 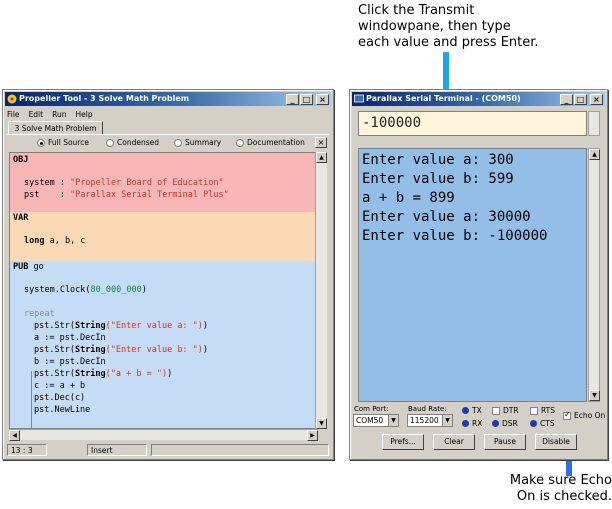 What do you see at coordinates (472, 410) in the screenshot?
I see `tx-indicator: TX` at bounding box center [472, 410].